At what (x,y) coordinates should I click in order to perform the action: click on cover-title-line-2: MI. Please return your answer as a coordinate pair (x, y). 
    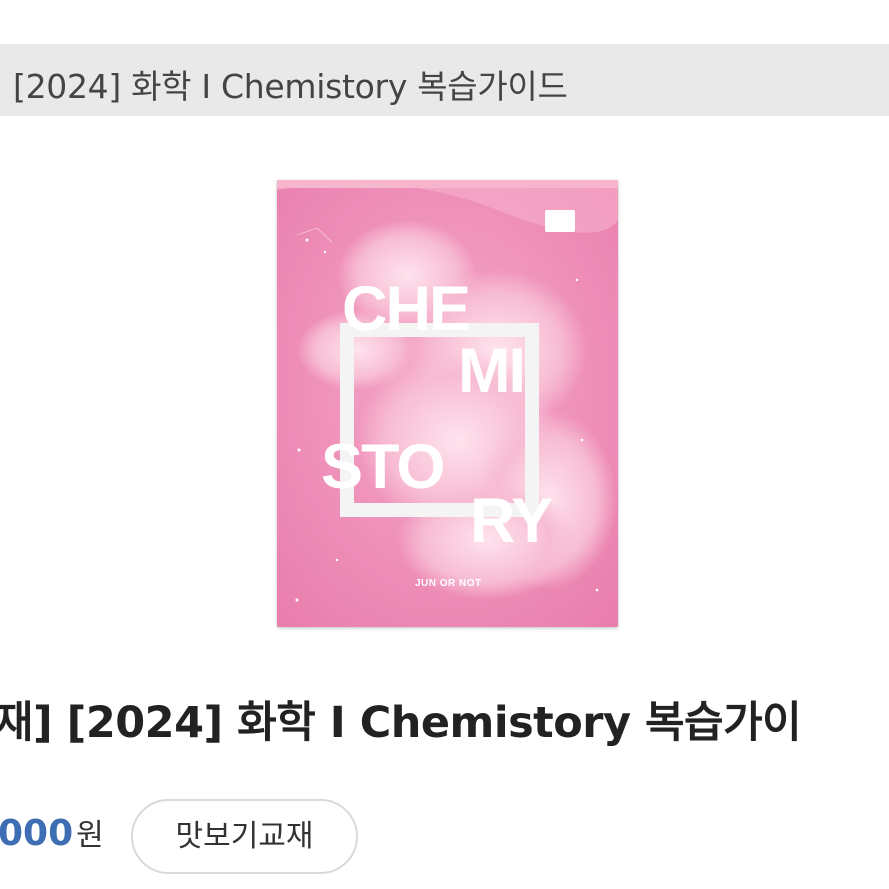
    Looking at the image, I should click on (492, 371).